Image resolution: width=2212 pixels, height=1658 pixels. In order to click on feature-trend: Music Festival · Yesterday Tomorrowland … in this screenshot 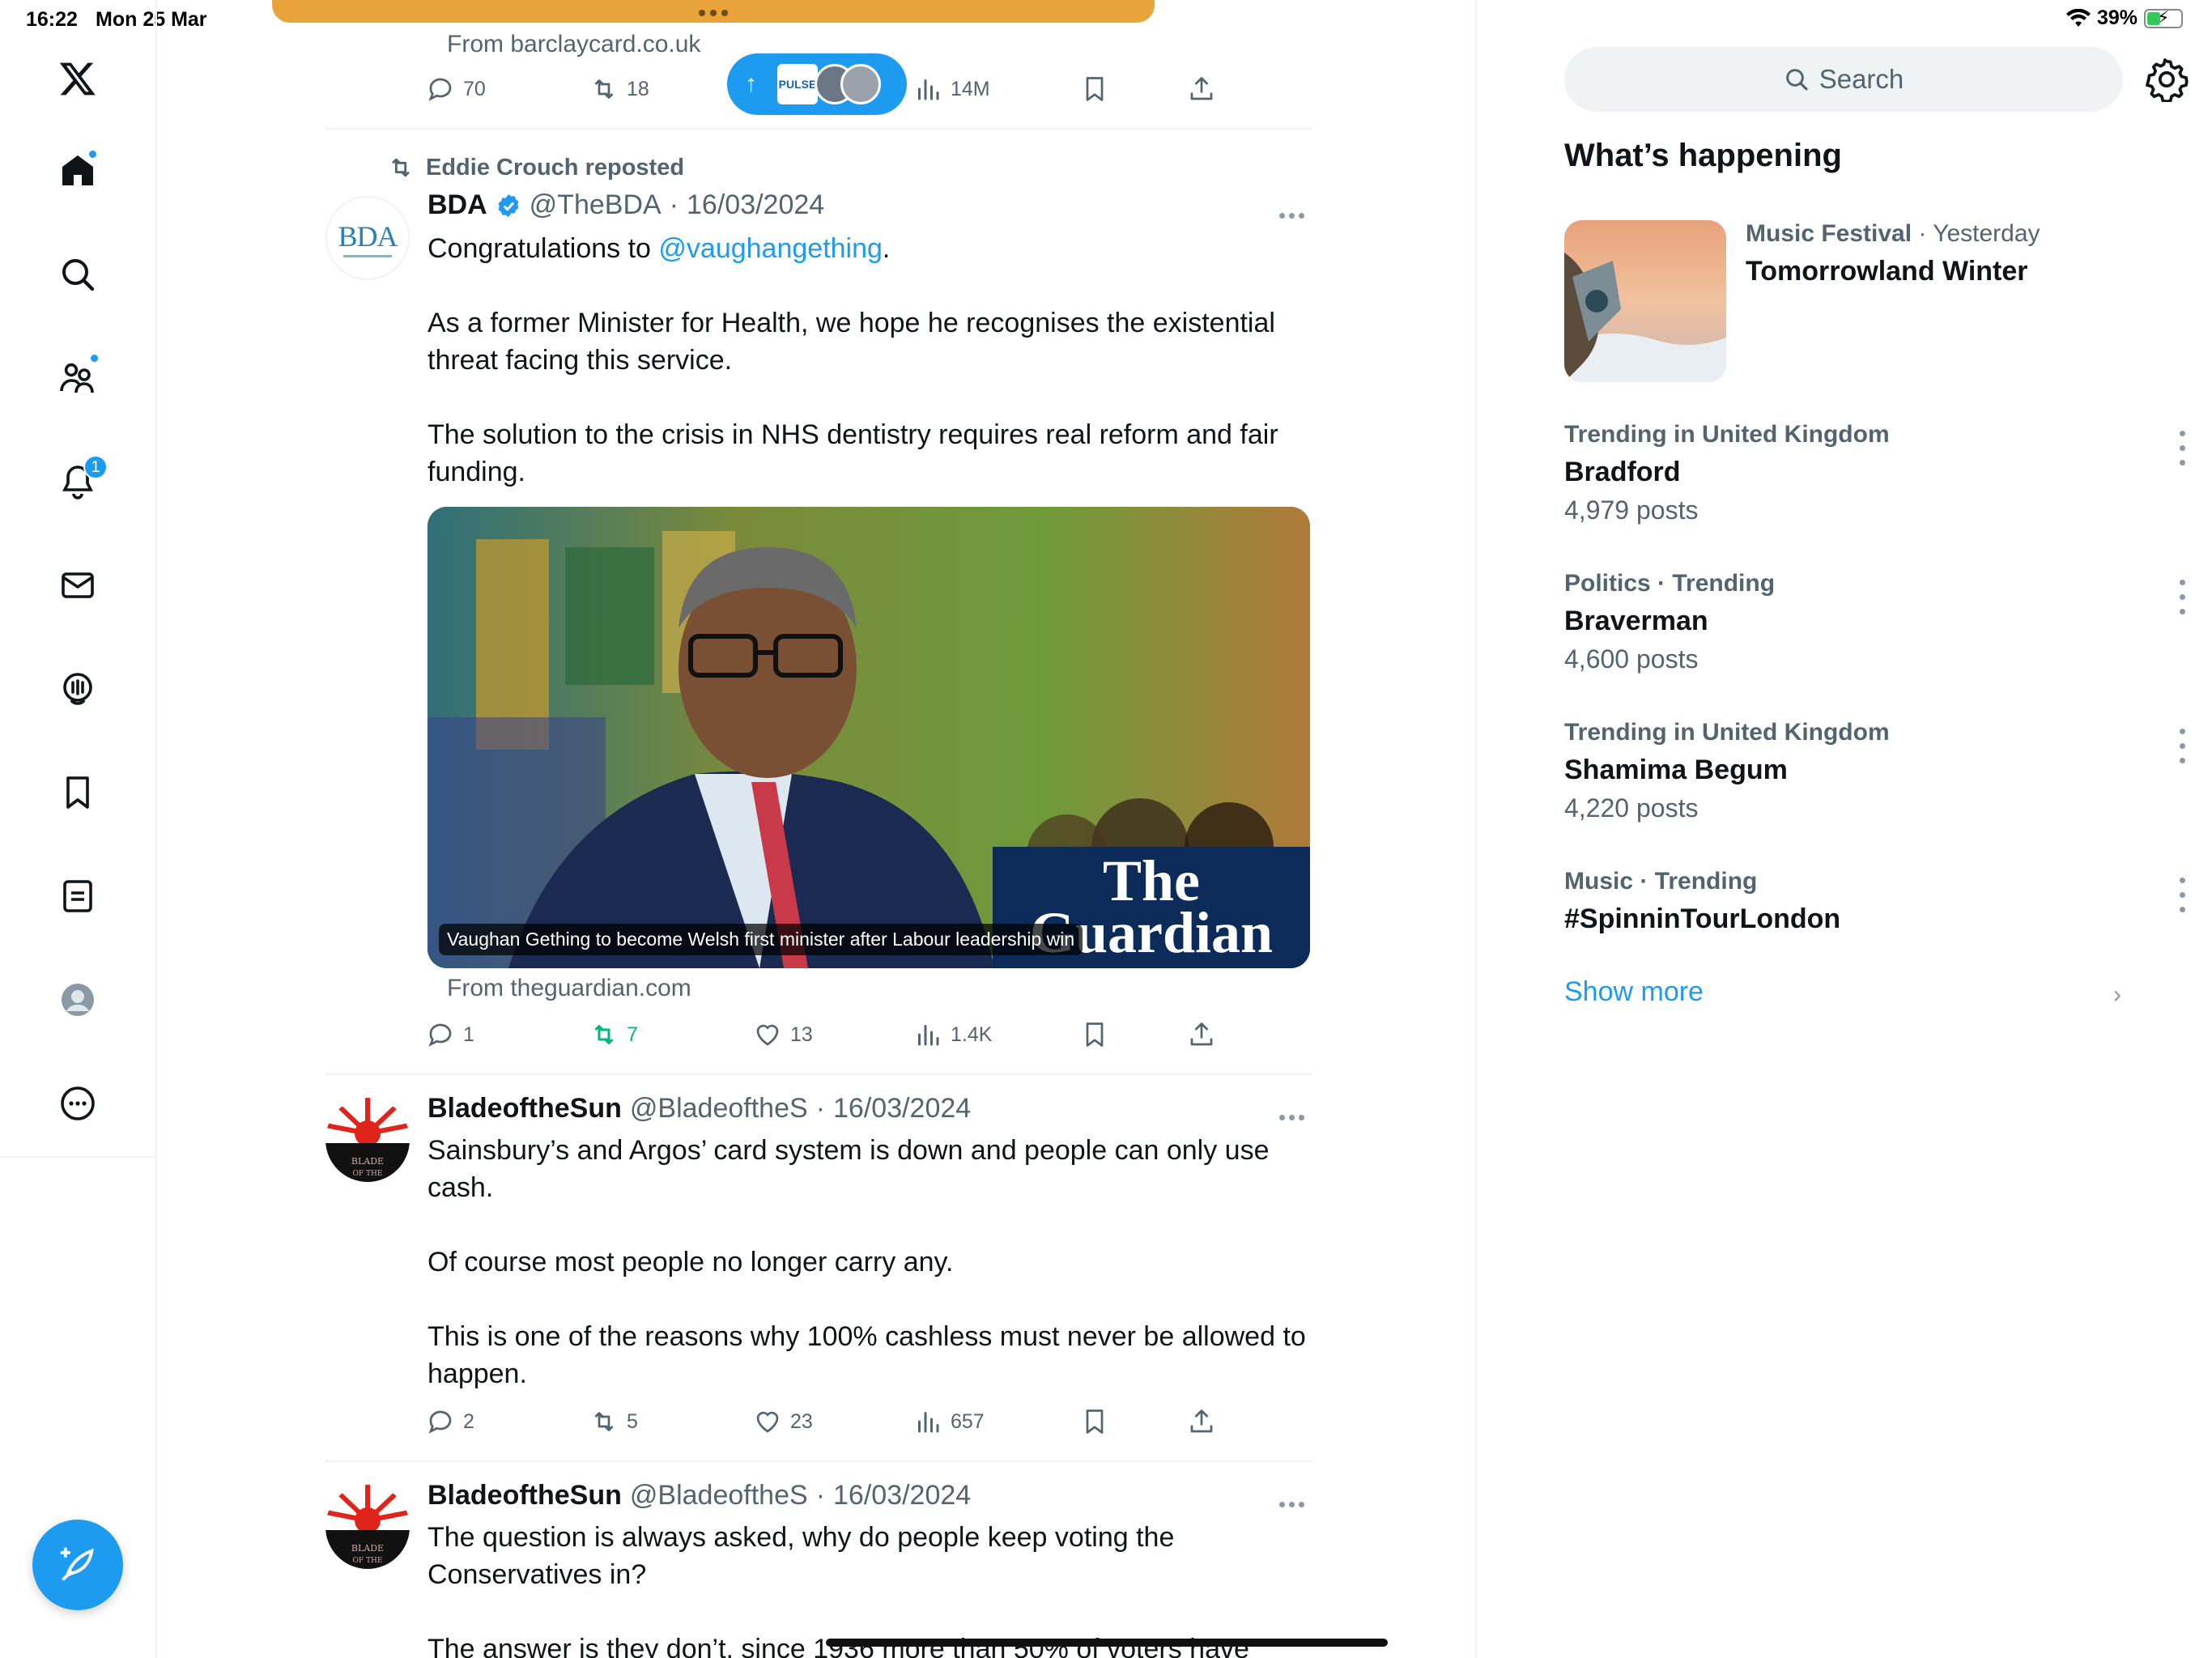, I will do `click(1880, 301)`.